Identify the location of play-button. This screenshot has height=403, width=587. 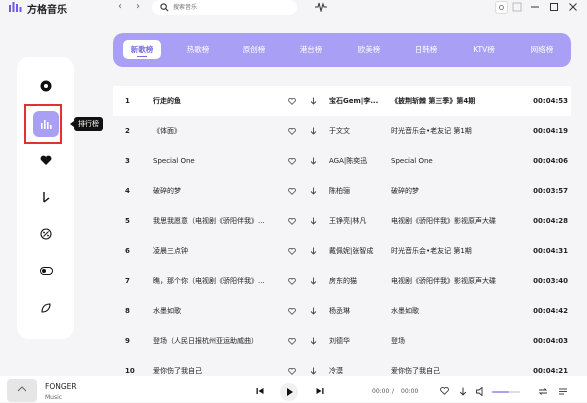
(289, 392).